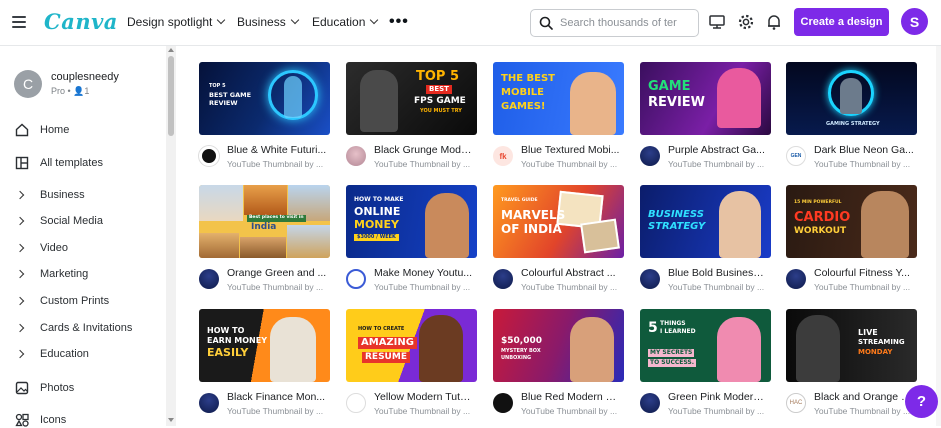 The height and width of the screenshot is (428, 941). Describe the element at coordinates (717, 22) in the screenshot. I see `present-icon` at that location.